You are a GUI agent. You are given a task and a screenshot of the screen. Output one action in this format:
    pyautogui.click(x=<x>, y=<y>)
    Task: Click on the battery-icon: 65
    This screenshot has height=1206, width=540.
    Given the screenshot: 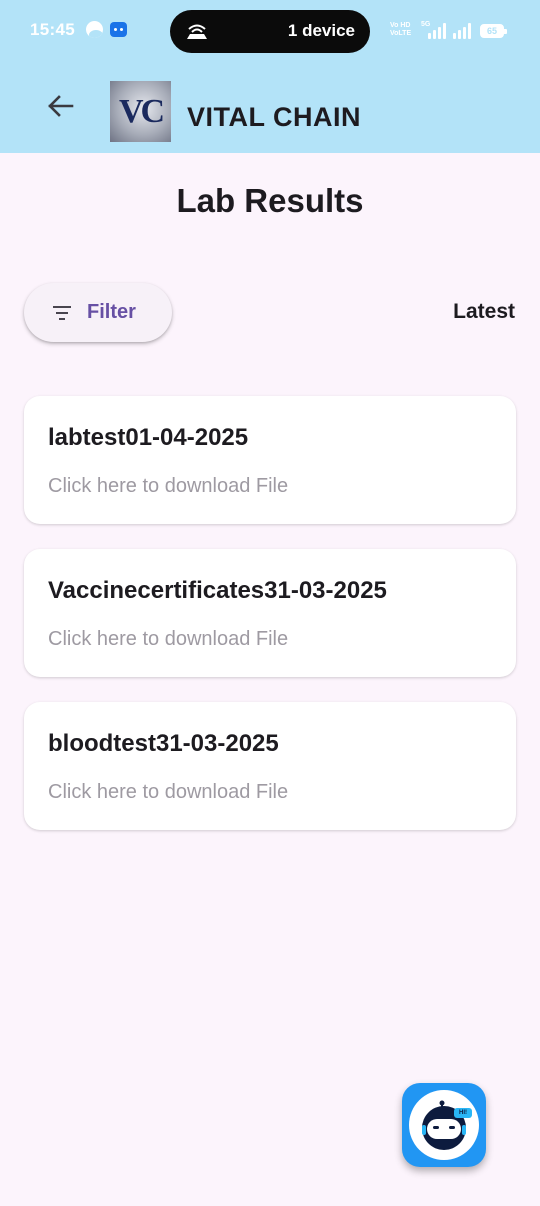 What is the action you would take?
    pyautogui.click(x=493, y=31)
    